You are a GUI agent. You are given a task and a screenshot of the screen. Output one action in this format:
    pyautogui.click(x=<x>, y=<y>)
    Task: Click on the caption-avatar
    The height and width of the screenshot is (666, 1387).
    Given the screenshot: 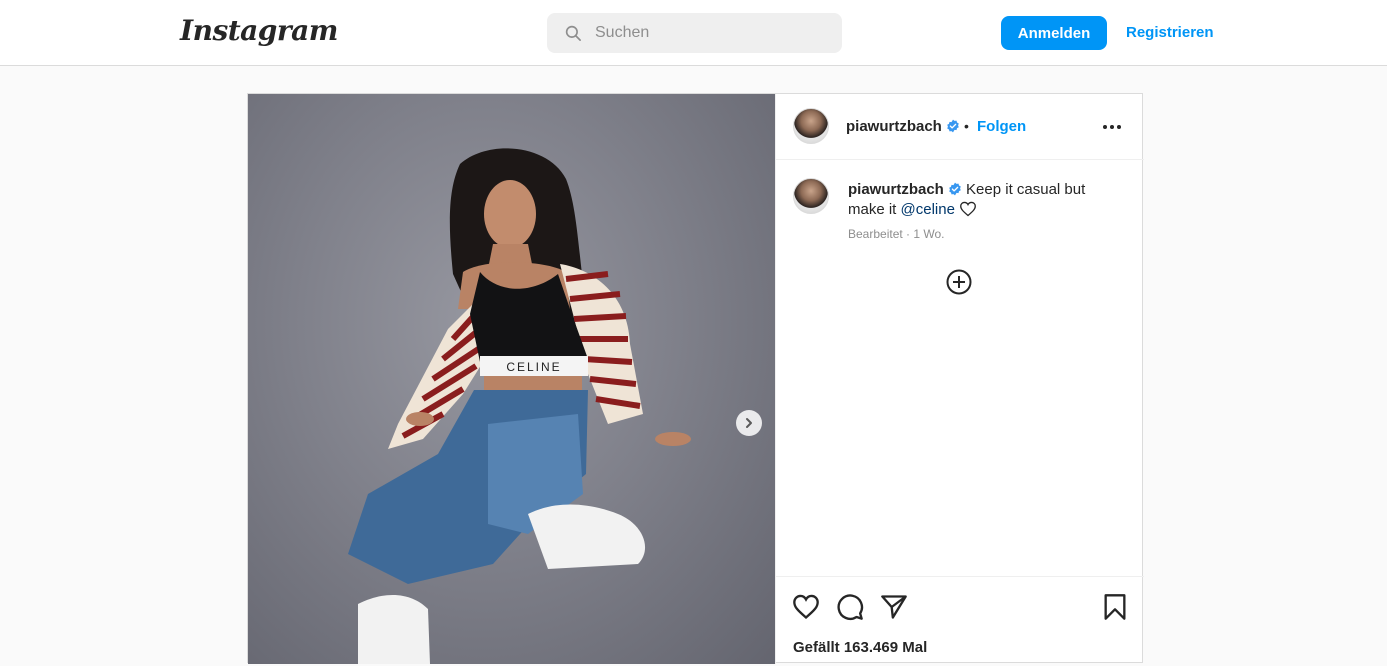 What is the action you would take?
    pyautogui.click(x=811, y=196)
    